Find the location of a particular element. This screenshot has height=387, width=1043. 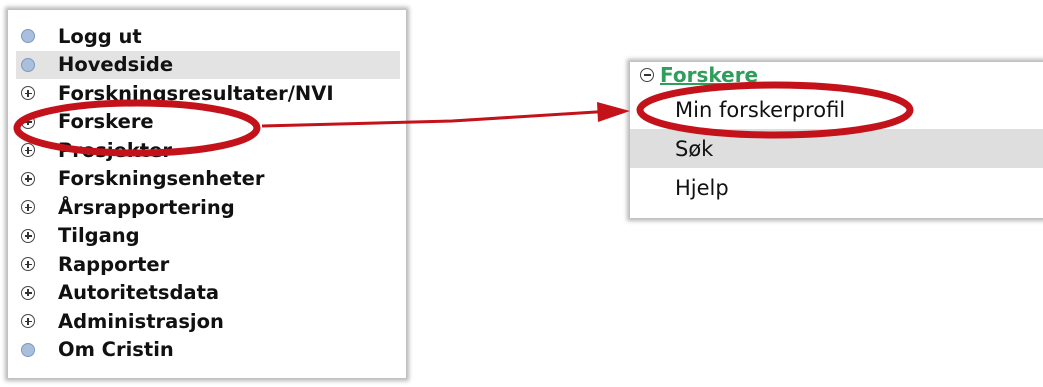

menu-item-autoritetsdata: Autoritetsdata is located at coordinates (208, 293).